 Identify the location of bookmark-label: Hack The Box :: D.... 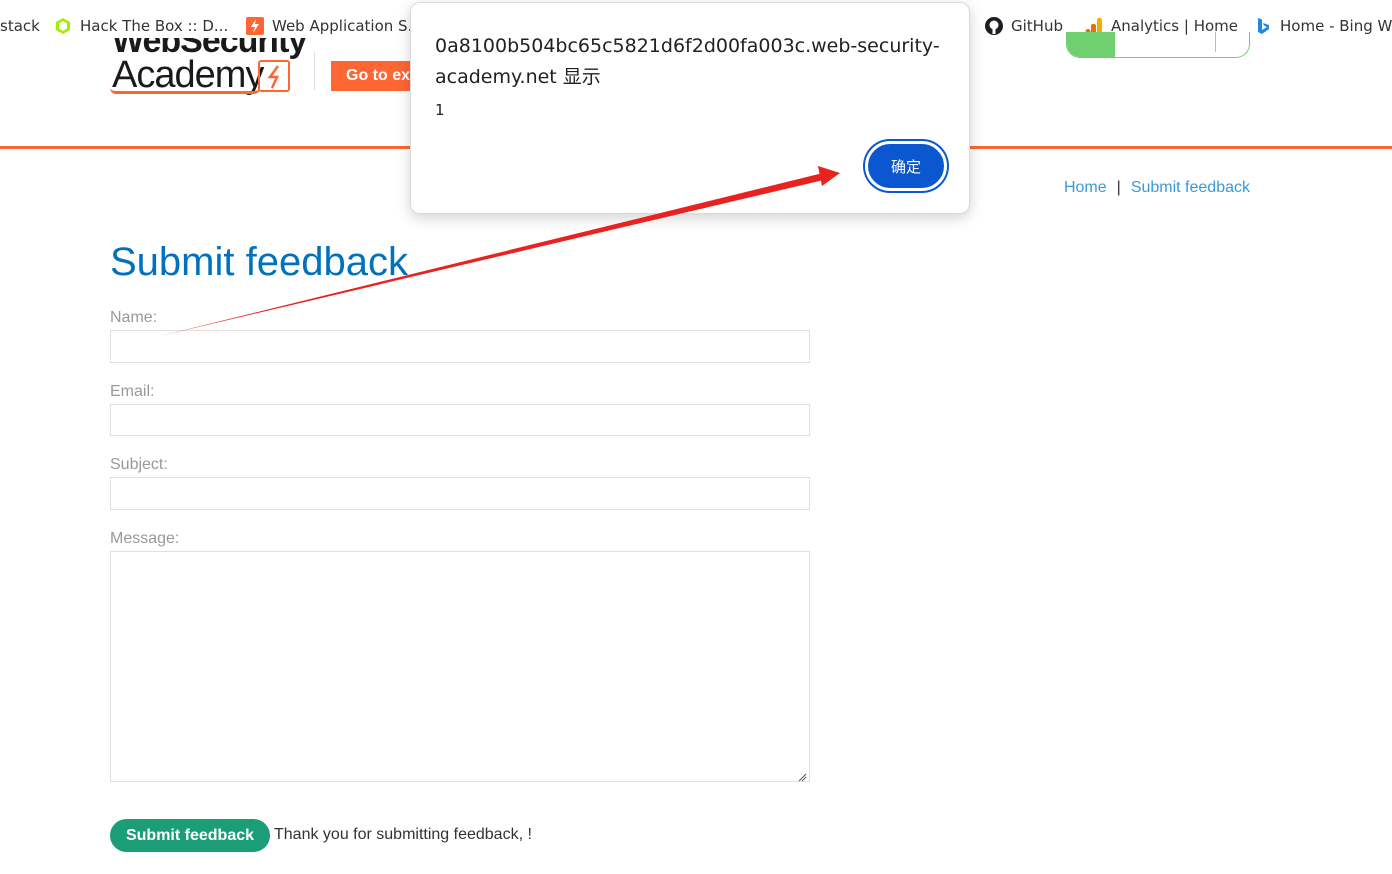
(154, 26).